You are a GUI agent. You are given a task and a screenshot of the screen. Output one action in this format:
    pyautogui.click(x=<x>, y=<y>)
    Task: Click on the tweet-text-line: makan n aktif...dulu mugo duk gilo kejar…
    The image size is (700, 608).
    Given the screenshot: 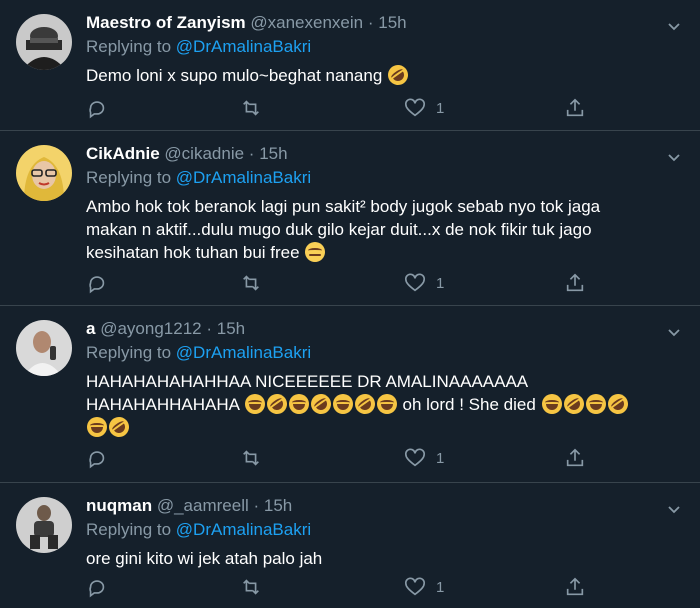 What is the action you would take?
    pyautogui.click(x=339, y=229)
    